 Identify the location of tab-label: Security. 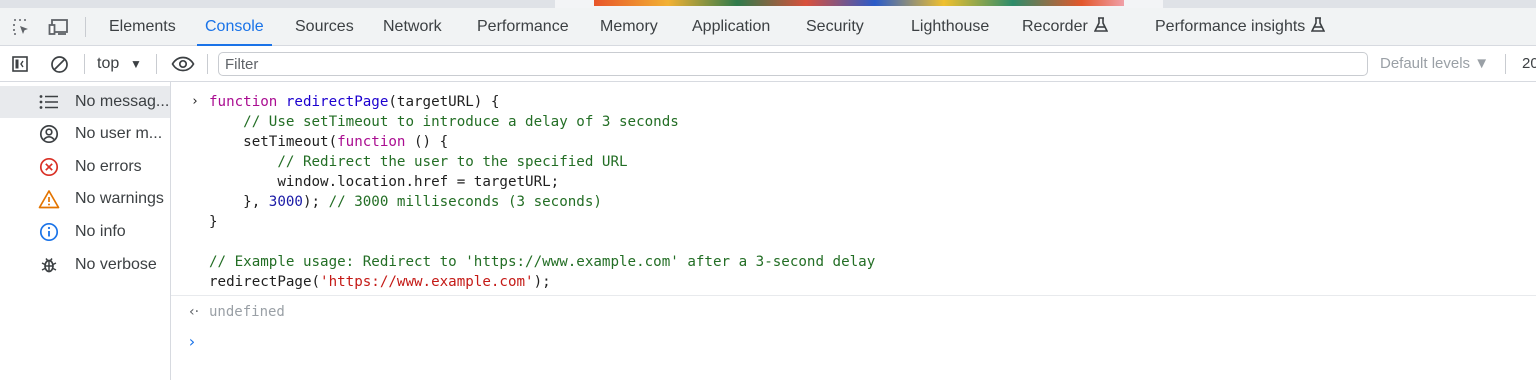
(835, 26).